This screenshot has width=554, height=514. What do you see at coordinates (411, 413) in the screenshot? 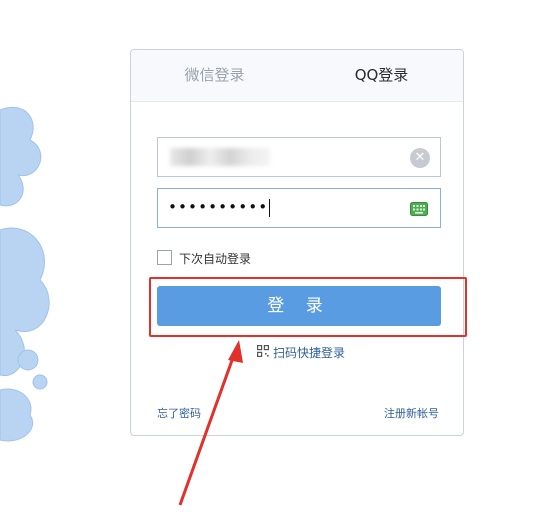
I see `register-link: 注册新帐号` at bounding box center [411, 413].